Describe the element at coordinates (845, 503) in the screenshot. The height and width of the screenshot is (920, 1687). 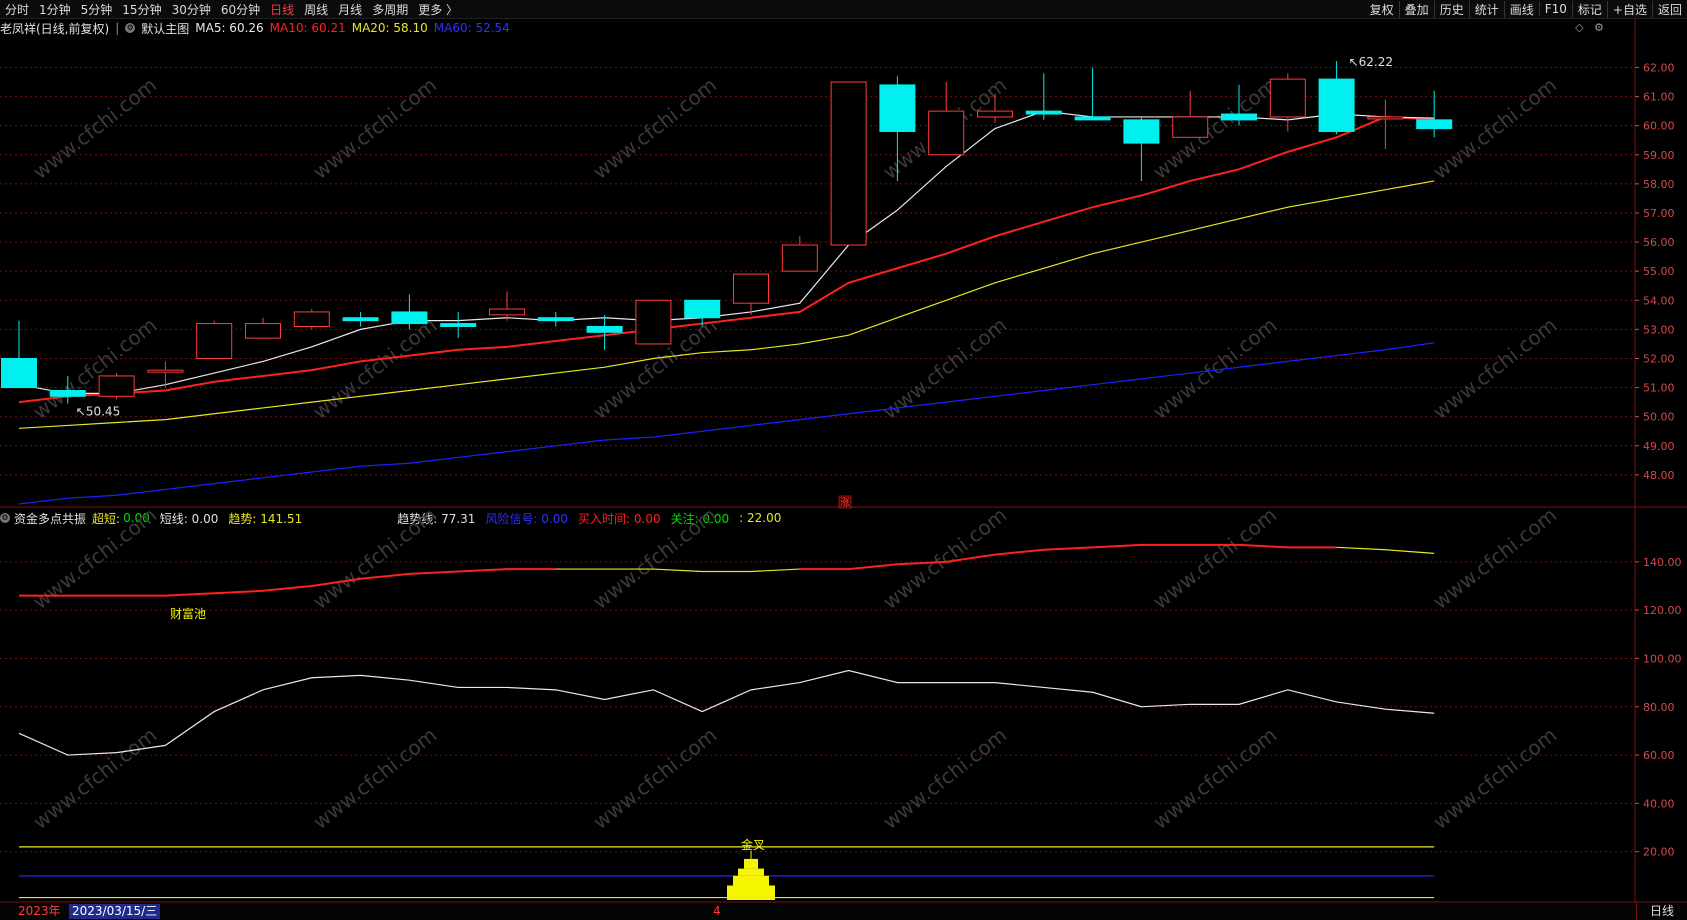
I see `zhang-label: 涨` at that location.